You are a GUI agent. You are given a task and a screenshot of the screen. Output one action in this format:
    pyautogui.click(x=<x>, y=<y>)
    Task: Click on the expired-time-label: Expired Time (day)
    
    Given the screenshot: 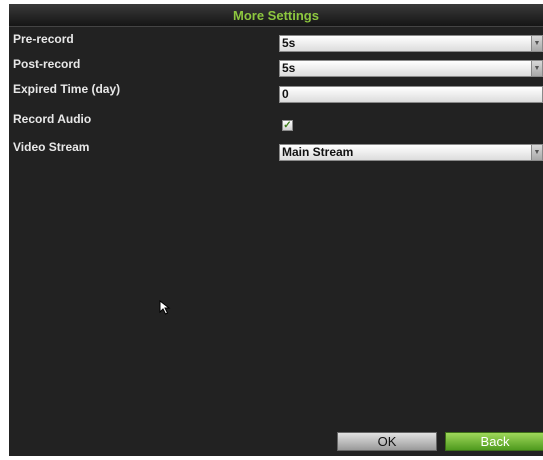 What is the action you would take?
    pyautogui.click(x=67, y=89)
    